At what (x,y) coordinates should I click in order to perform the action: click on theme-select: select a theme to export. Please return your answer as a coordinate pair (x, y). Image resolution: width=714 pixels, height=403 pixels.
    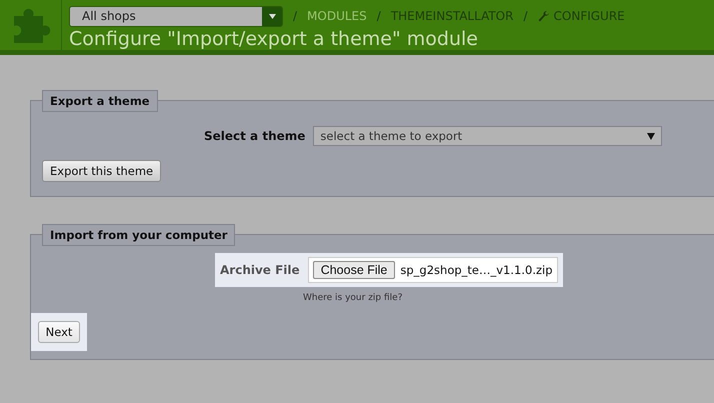
    Looking at the image, I should click on (487, 136).